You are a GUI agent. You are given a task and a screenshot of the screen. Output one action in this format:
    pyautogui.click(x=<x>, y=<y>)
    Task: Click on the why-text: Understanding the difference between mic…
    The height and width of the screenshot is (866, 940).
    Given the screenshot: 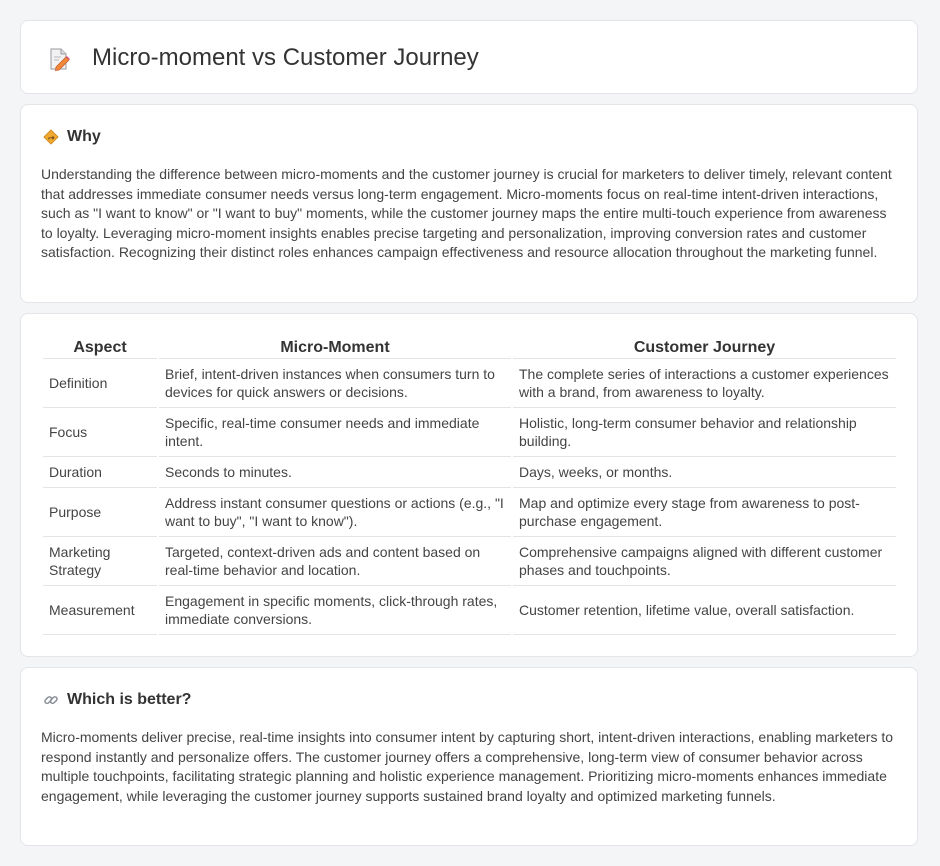 What is the action you would take?
    pyautogui.click(x=466, y=213)
    